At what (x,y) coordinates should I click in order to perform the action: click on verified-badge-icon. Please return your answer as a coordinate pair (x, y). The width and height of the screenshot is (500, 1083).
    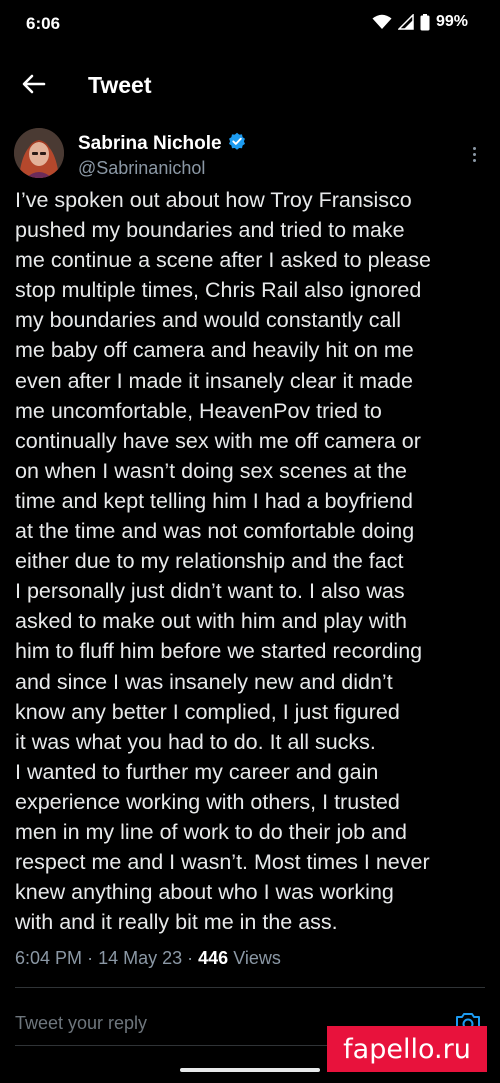
    Looking at the image, I should click on (237, 143).